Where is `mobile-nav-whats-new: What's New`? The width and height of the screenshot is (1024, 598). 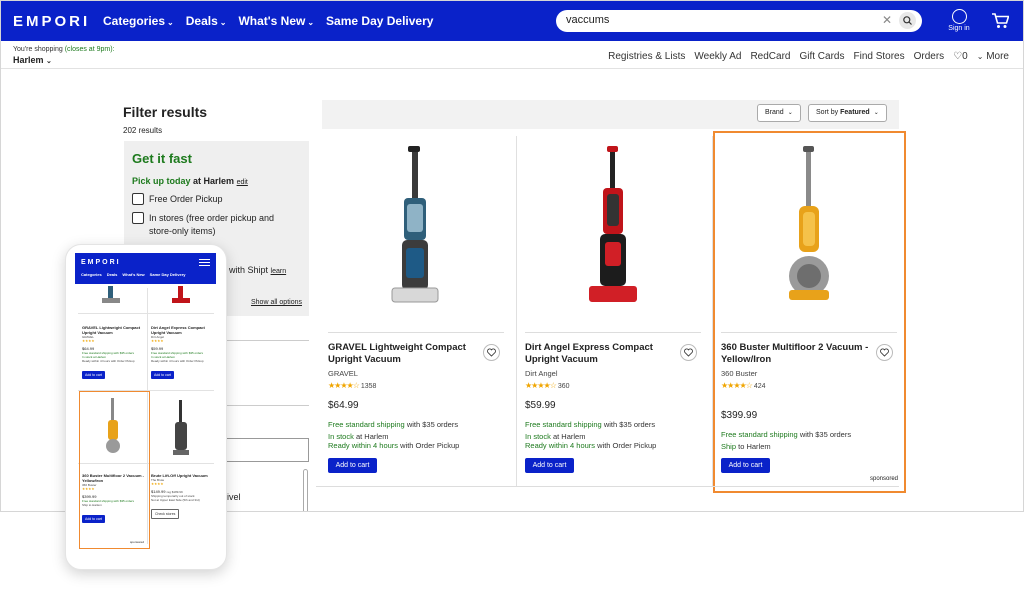
mobile-nav-whats-new: What's New is located at coordinates (133, 274).